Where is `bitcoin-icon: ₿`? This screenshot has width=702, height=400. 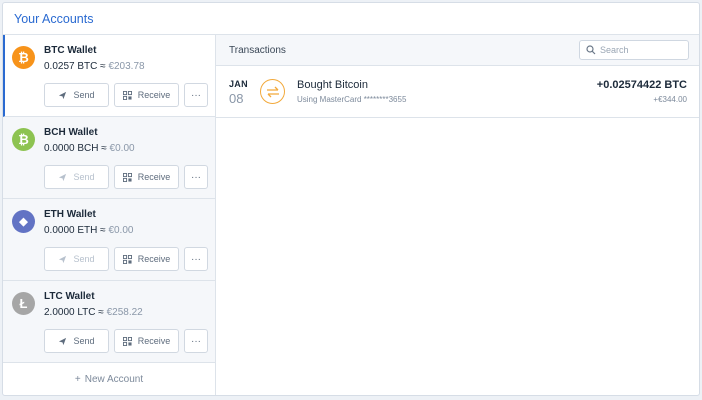 bitcoin-icon: ₿ is located at coordinates (23, 57).